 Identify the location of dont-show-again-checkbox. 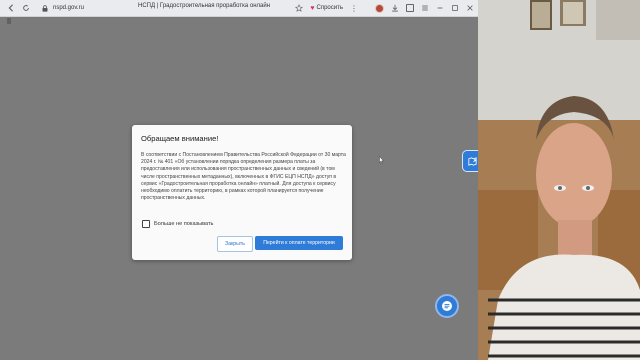
(146, 224).